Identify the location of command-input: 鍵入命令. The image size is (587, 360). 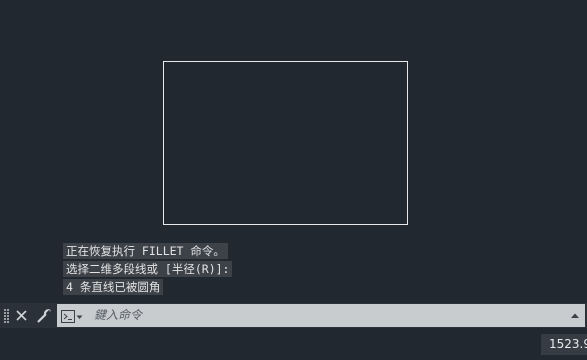
(321, 315).